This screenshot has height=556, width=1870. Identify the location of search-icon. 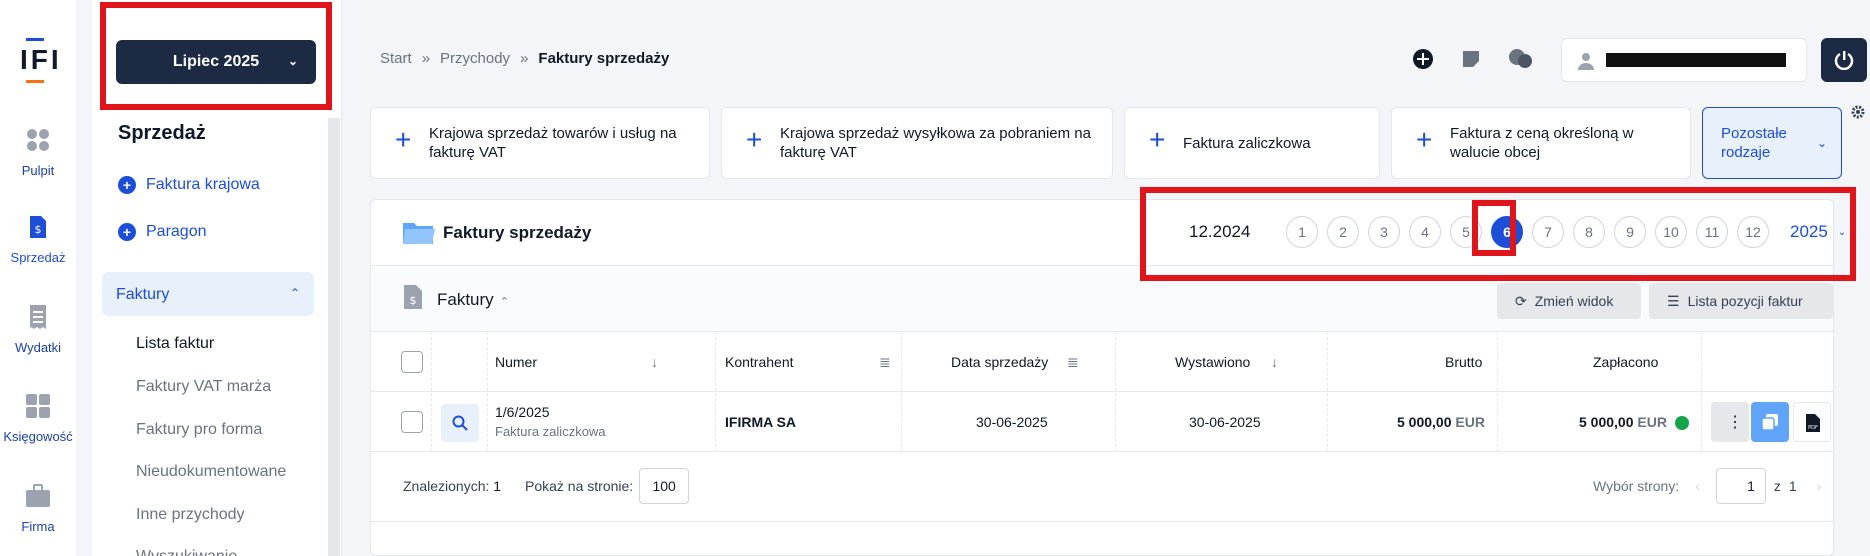
(460, 423).